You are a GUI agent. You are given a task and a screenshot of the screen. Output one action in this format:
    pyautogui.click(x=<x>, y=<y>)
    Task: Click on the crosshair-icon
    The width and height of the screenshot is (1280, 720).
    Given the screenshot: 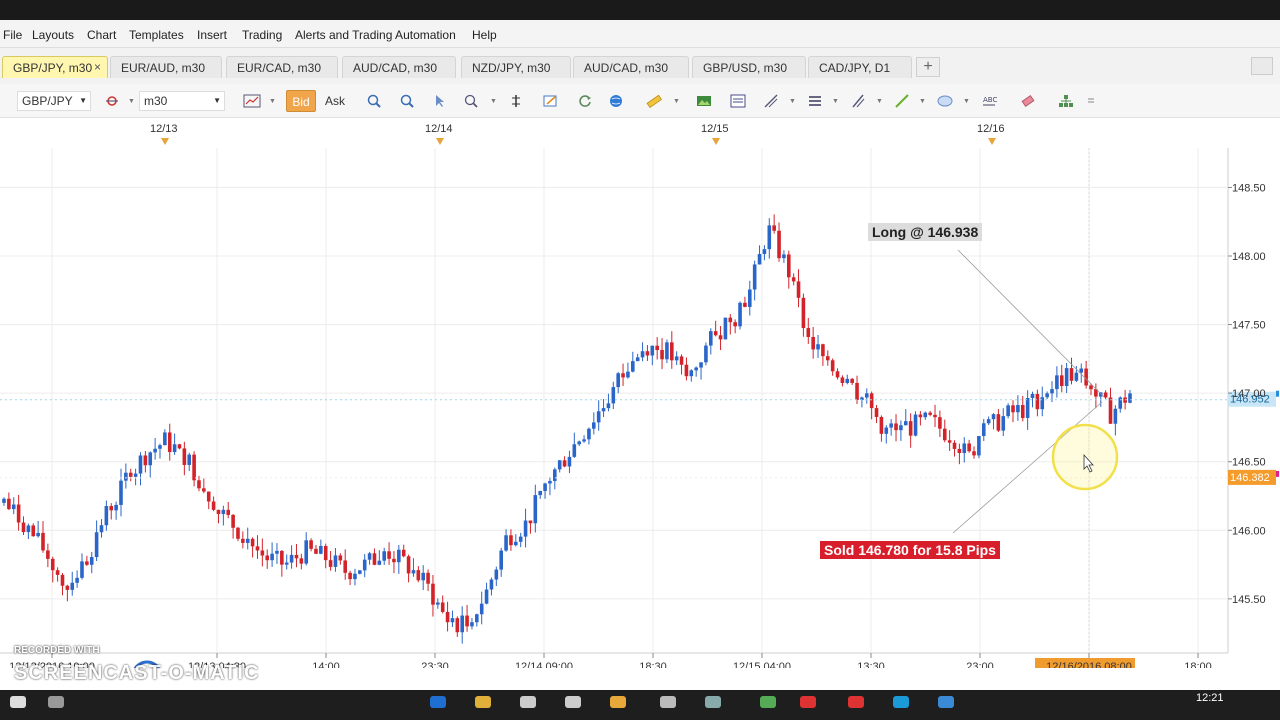 What is the action you would take?
    pyautogui.click(x=112, y=101)
    